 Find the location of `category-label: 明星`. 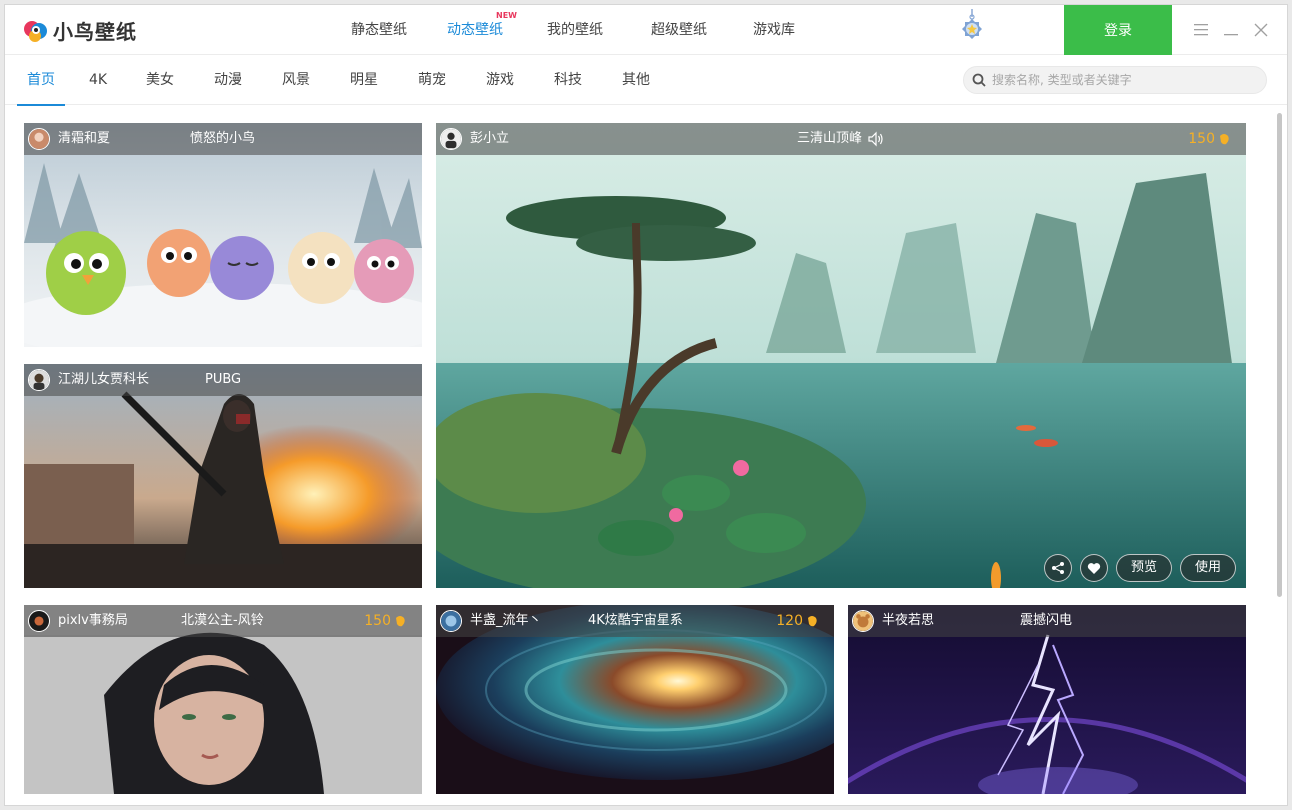

category-label: 明星 is located at coordinates (364, 80).